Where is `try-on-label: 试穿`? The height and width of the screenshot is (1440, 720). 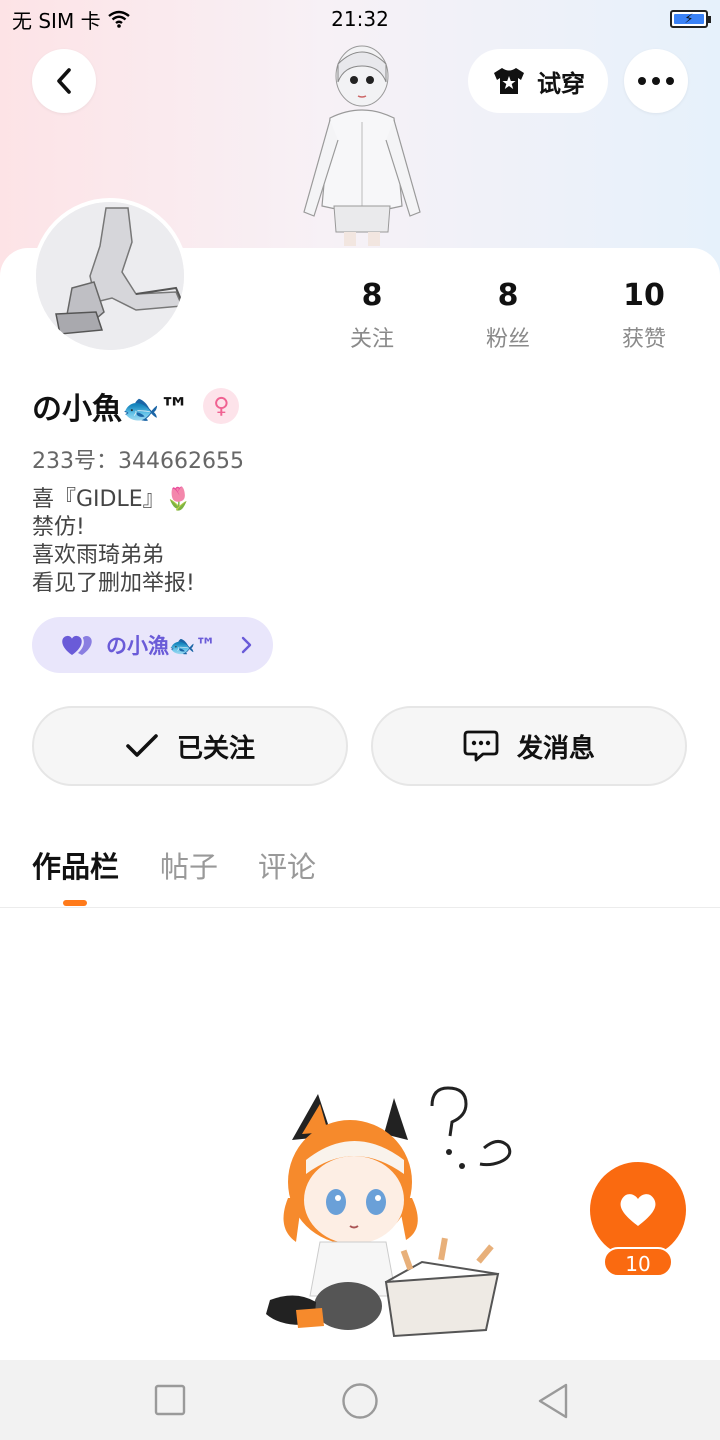 try-on-label: 试穿 is located at coordinates (561, 83).